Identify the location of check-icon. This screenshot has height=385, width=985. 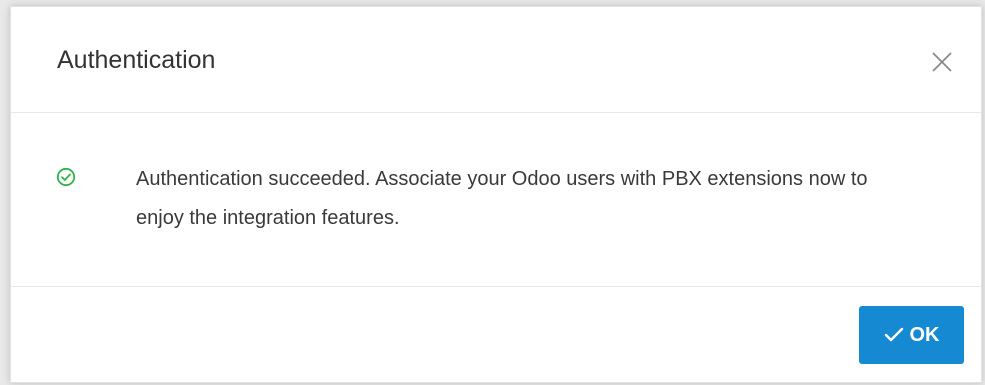
(894, 335).